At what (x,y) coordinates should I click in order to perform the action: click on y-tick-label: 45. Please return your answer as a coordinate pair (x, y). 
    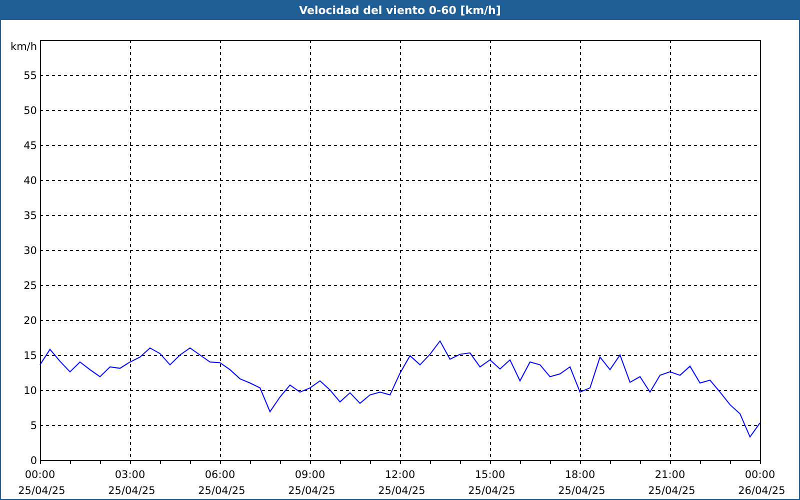
    Looking at the image, I should click on (30, 146).